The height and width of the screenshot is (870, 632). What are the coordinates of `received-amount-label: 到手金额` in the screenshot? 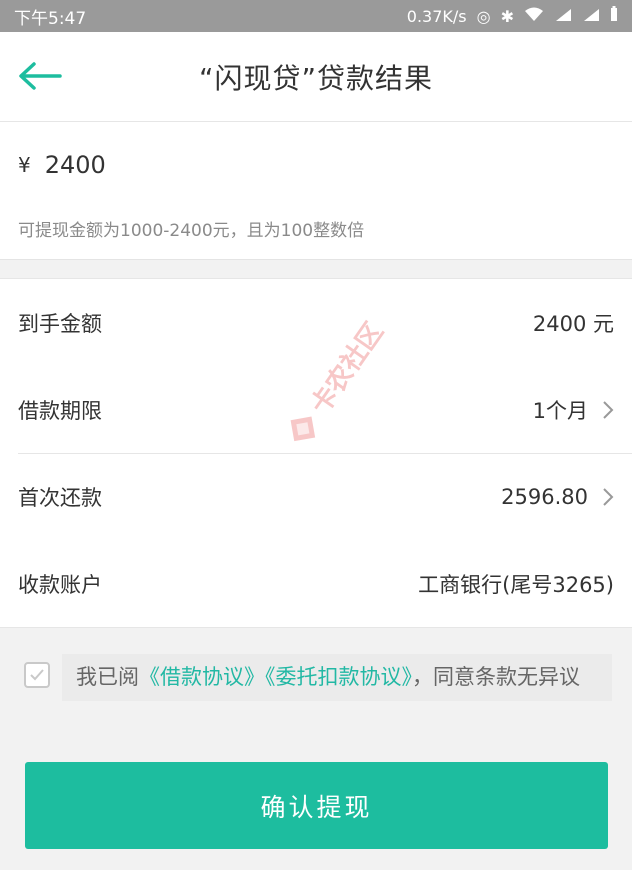 It's located at (60, 323).